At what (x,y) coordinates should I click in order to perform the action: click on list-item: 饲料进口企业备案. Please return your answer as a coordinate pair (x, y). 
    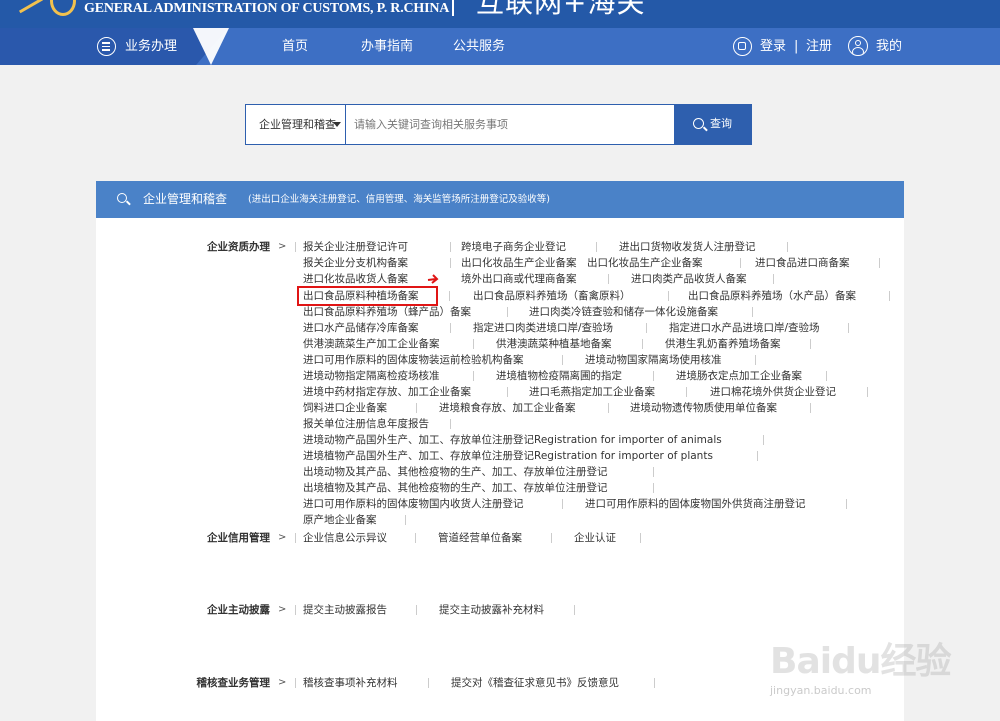
    Looking at the image, I should click on (345, 408).